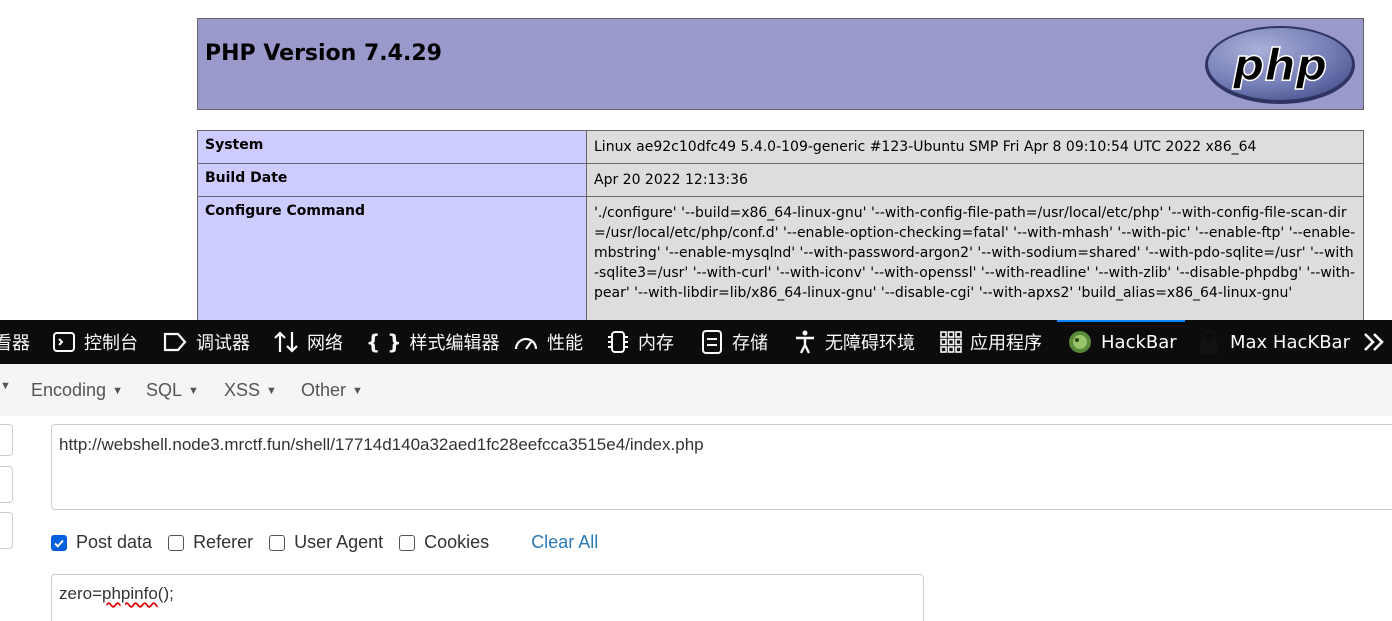  Describe the element at coordinates (165, 593) in the screenshot. I see `post-data-suffix: ();` at that location.